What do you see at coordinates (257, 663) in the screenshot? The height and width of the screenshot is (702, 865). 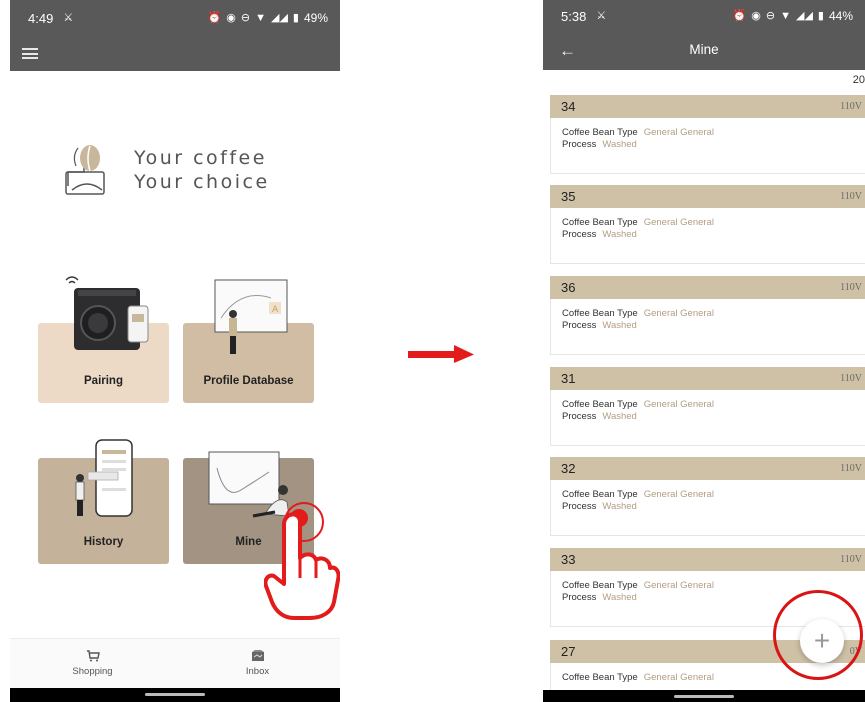 I see `nav-inbox: Inbox` at bounding box center [257, 663].